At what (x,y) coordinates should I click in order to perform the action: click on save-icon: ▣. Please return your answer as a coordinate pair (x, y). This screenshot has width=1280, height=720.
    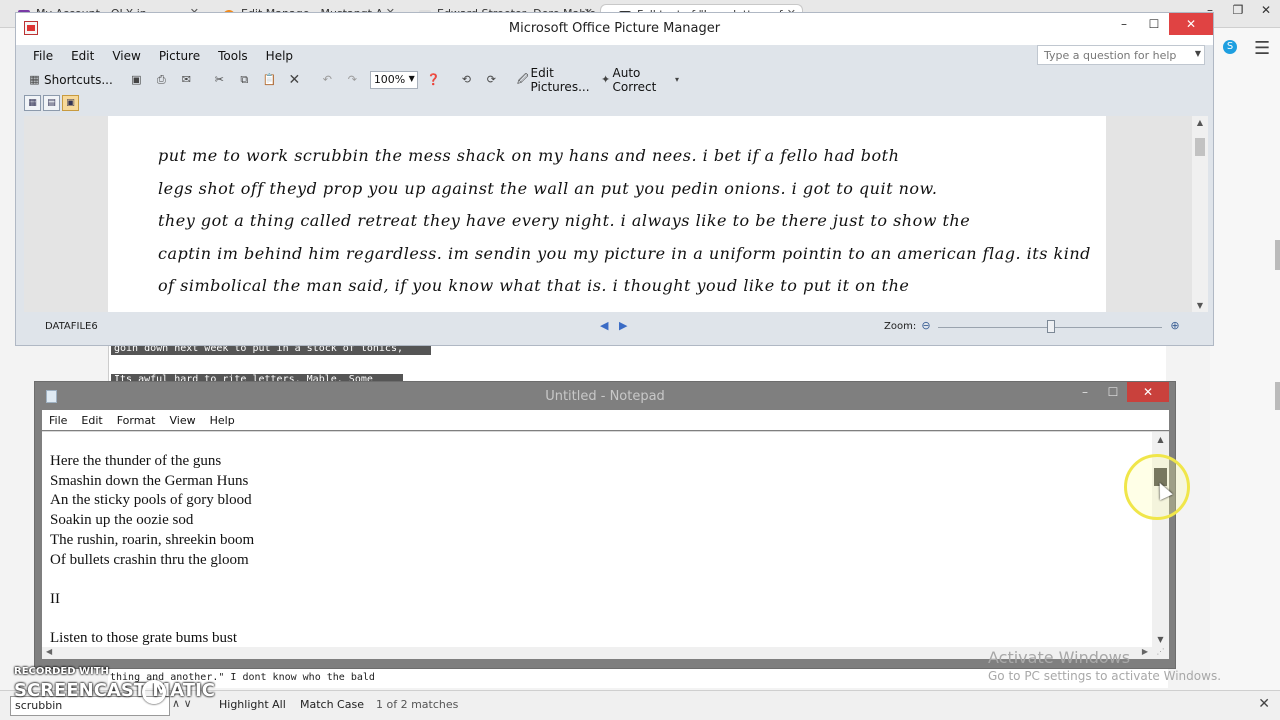
    Looking at the image, I should click on (136, 79).